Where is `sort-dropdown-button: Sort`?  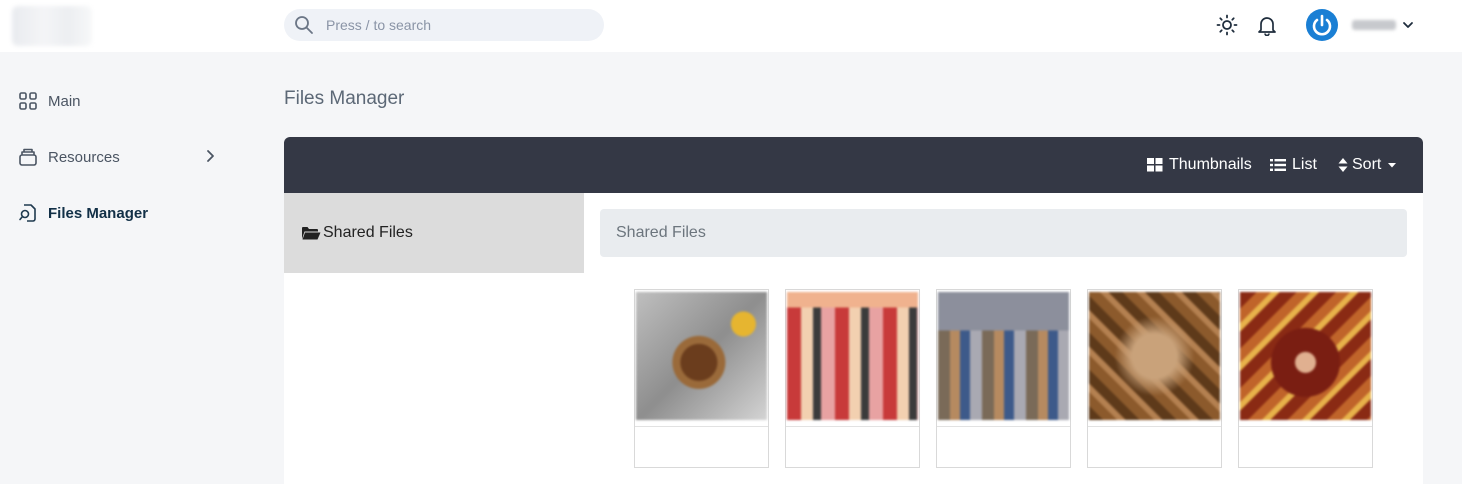
sort-dropdown-button: Sort is located at coordinates (1367, 165).